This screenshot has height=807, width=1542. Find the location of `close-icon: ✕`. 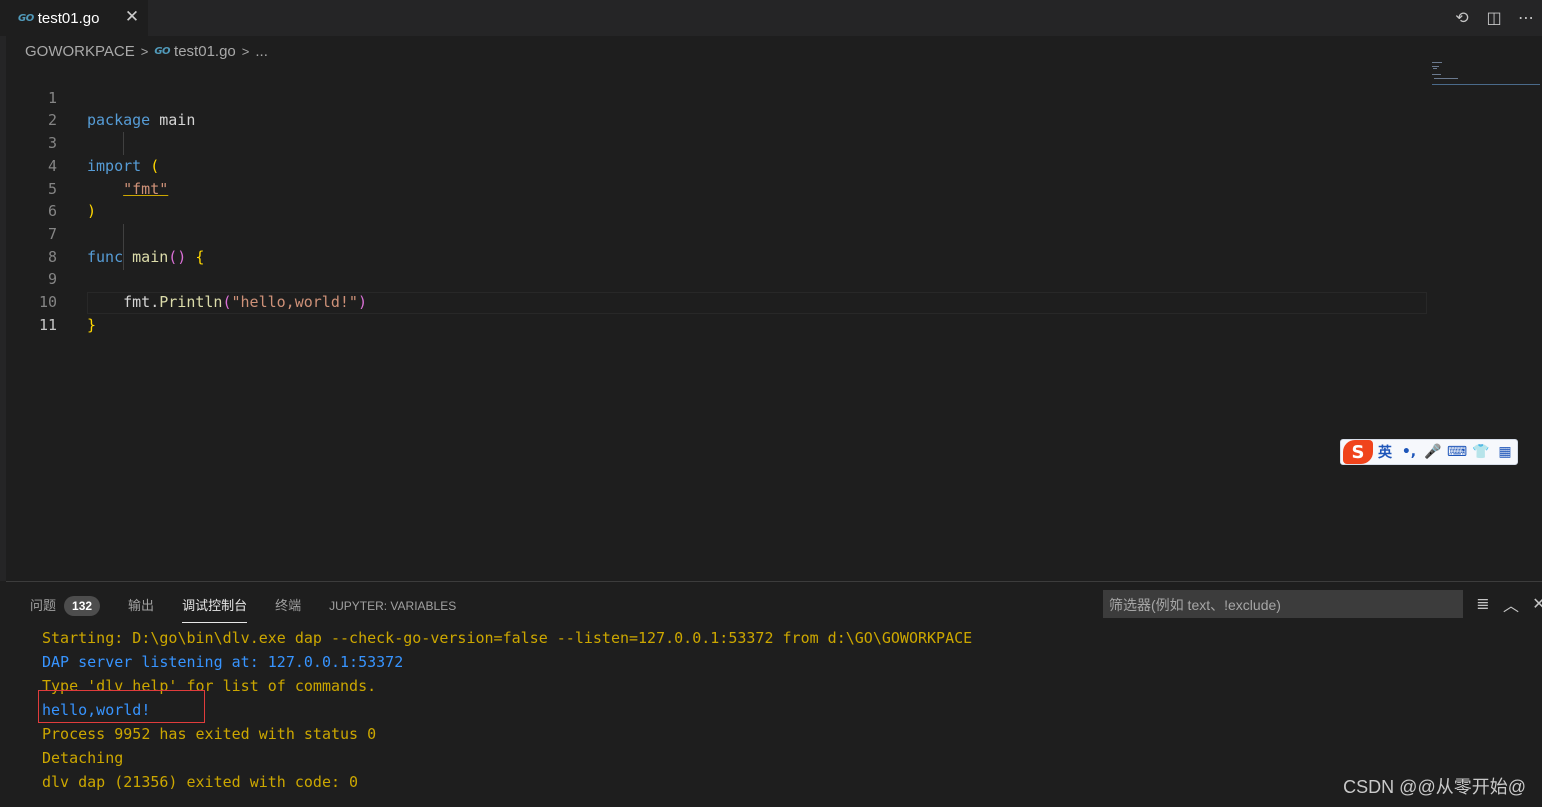

close-icon: ✕ is located at coordinates (132, 17).